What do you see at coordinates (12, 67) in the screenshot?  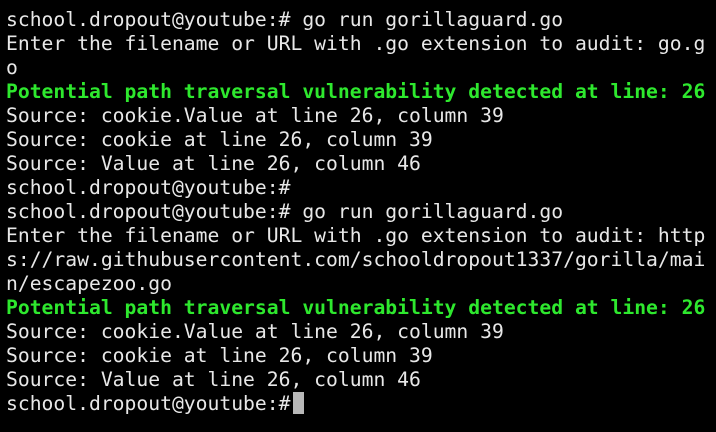 I see `terminal-line-input-wrap: o` at bounding box center [12, 67].